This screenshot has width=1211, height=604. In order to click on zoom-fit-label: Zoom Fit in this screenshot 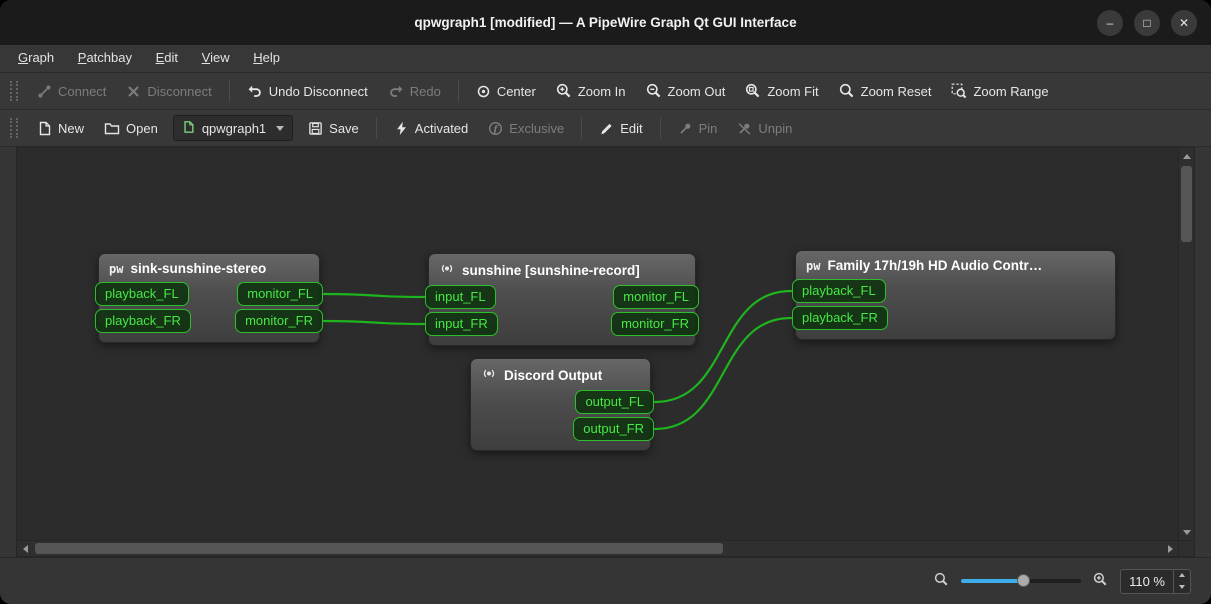, I will do `click(793, 91)`.